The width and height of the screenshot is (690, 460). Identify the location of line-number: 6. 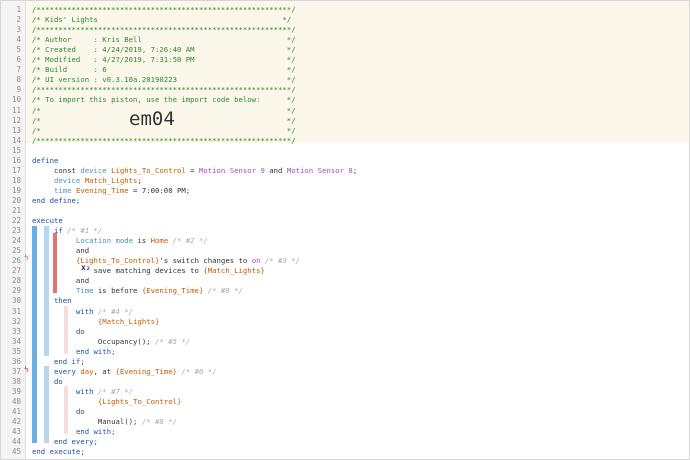
(18, 60).